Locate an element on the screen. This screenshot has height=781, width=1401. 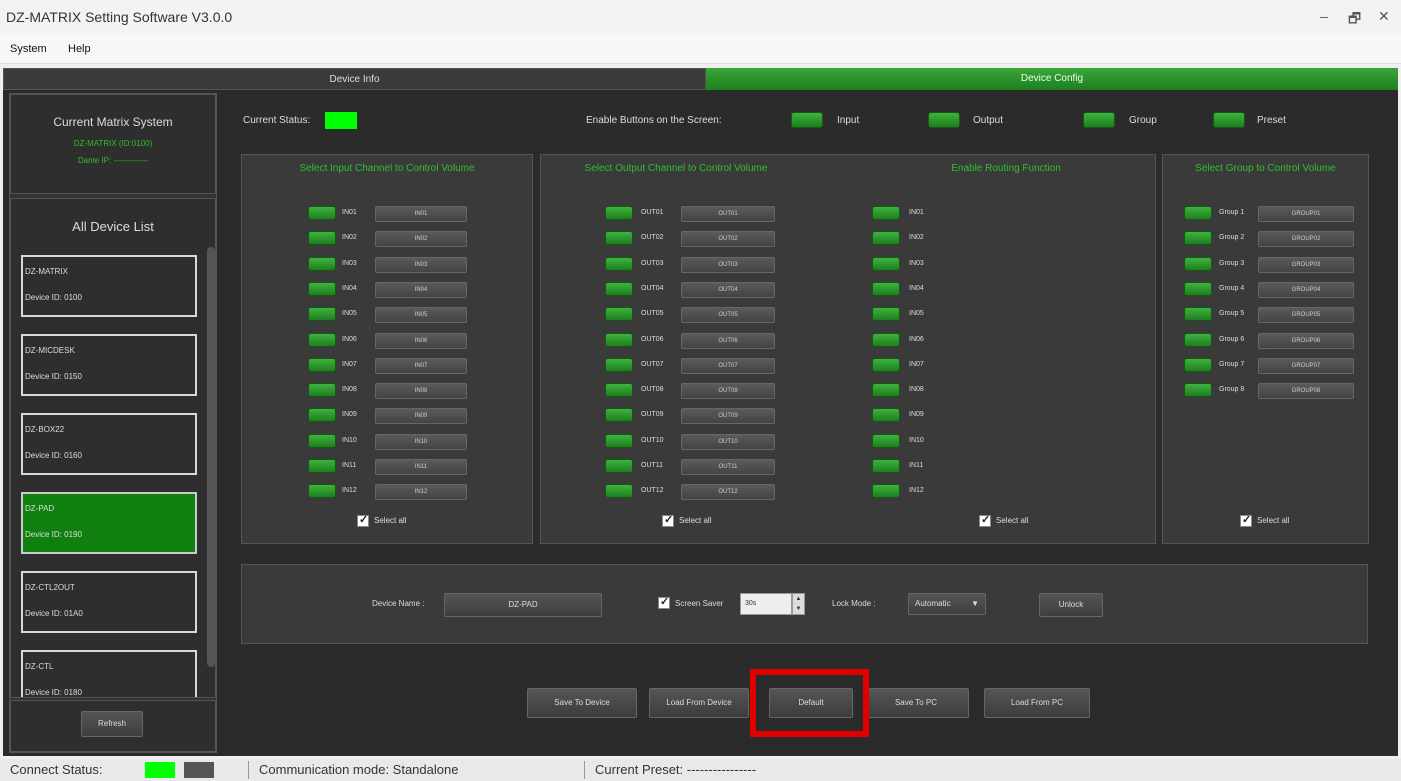
input-channel-button: IN07 is located at coordinates (421, 365).